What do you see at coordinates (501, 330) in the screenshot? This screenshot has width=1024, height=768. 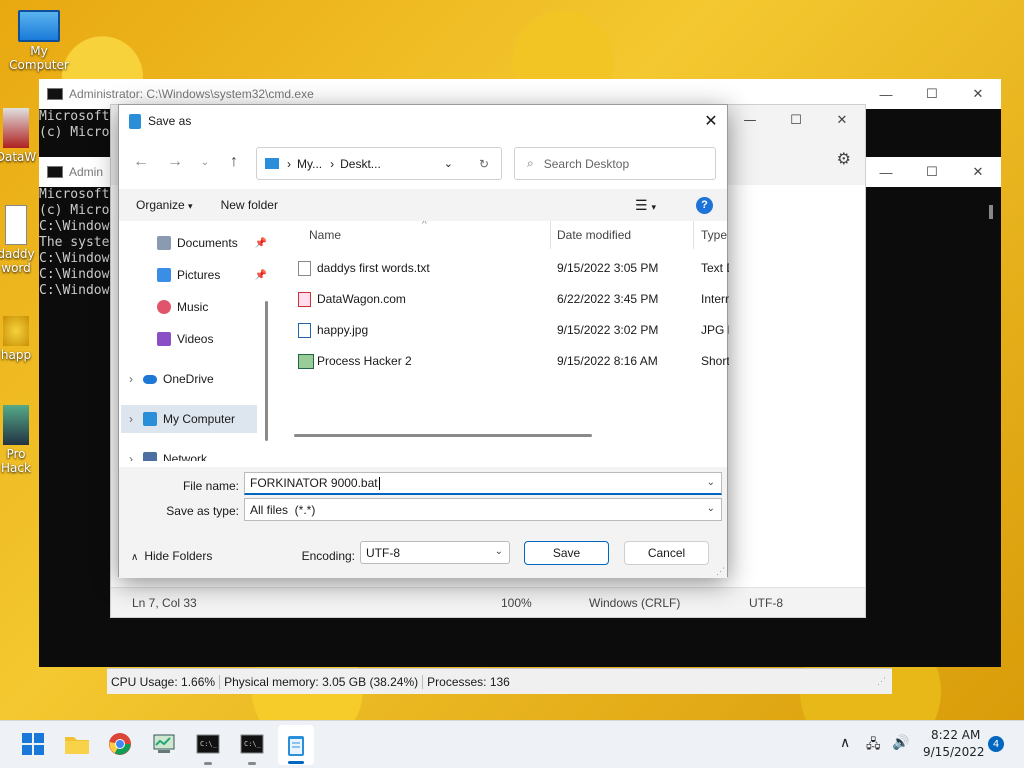 I see `file-row: happy.jpg 9/15/2022 3:02 PM JPG F` at bounding box center [501, 330].